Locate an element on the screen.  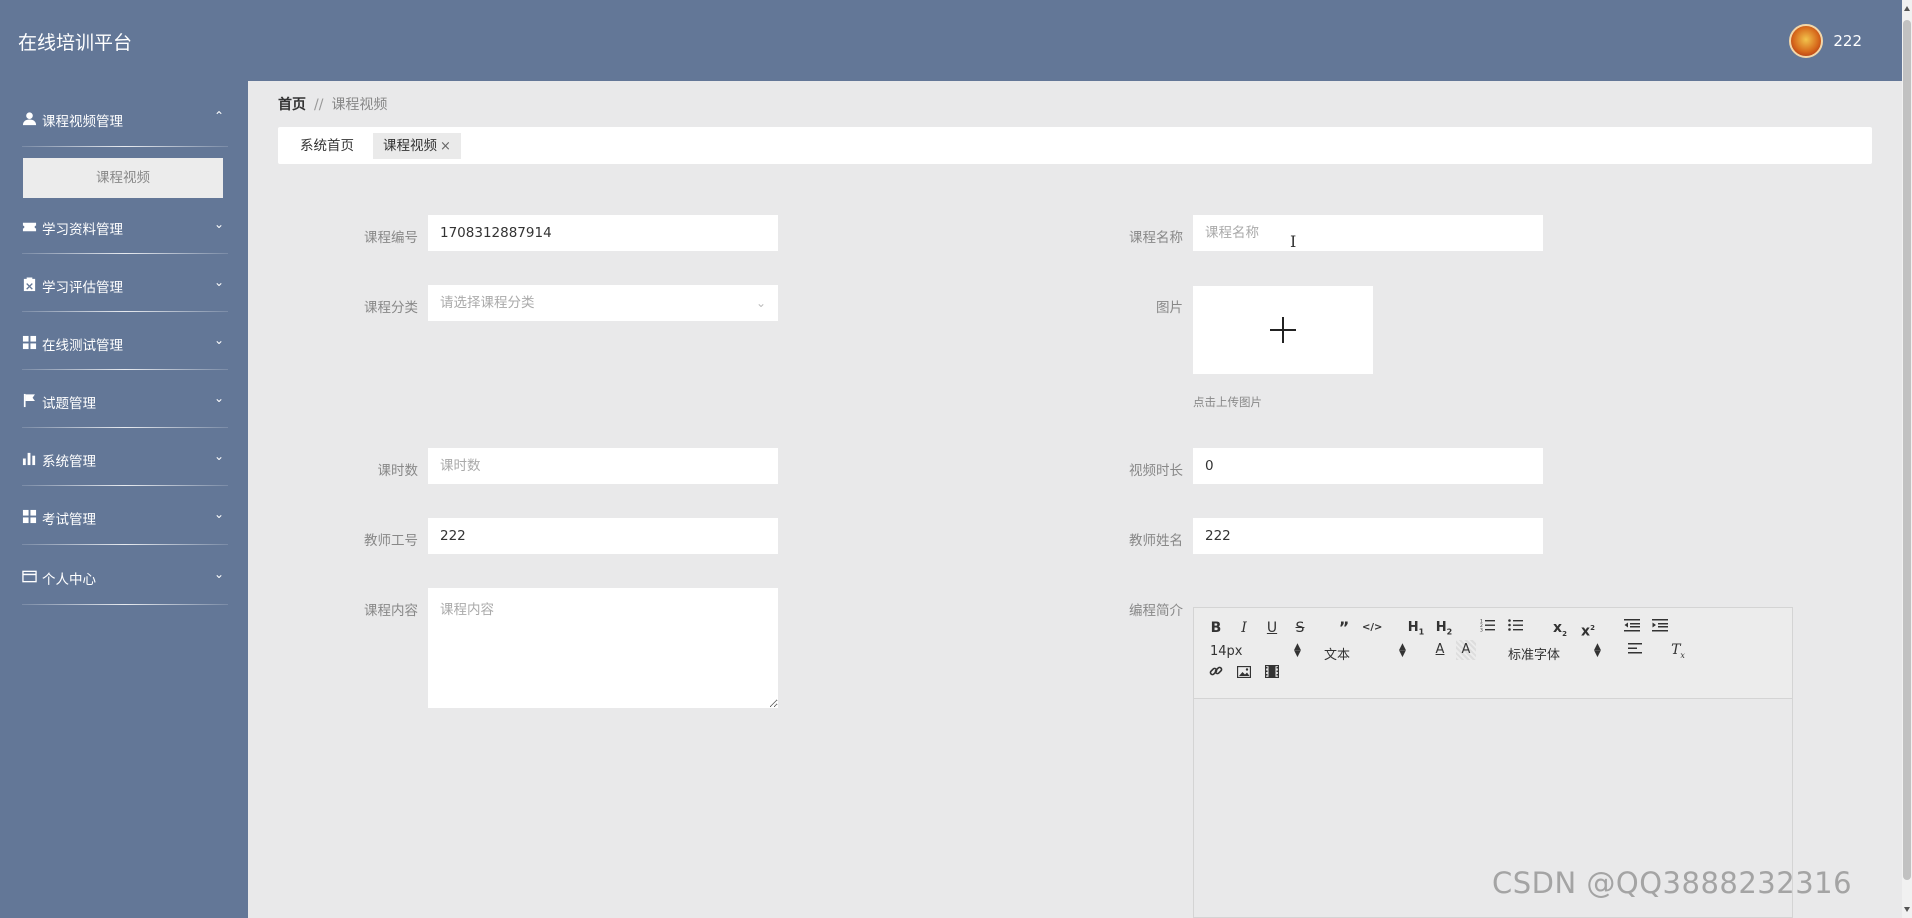
tab-label: 系统首页 is located at coordinates (327, 146).